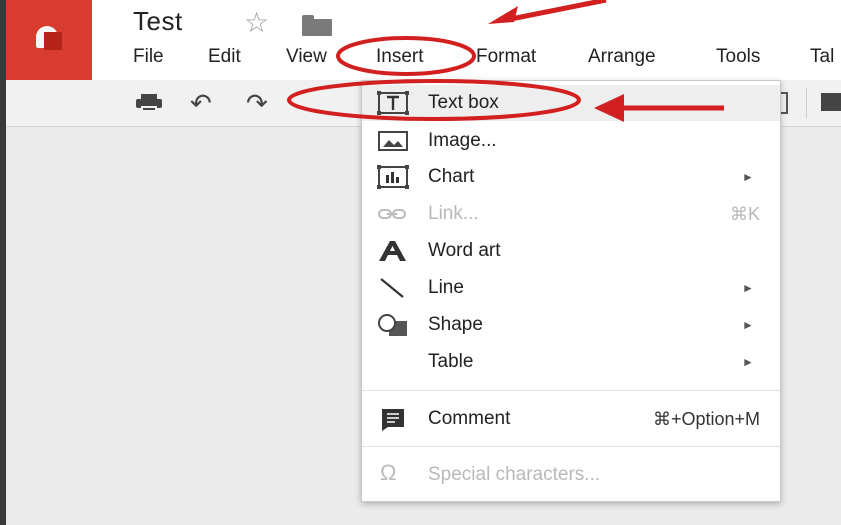 The height and width of the screenshot is (525, 841). I want to click on annotation-circle-text-box, so click(434, 100).